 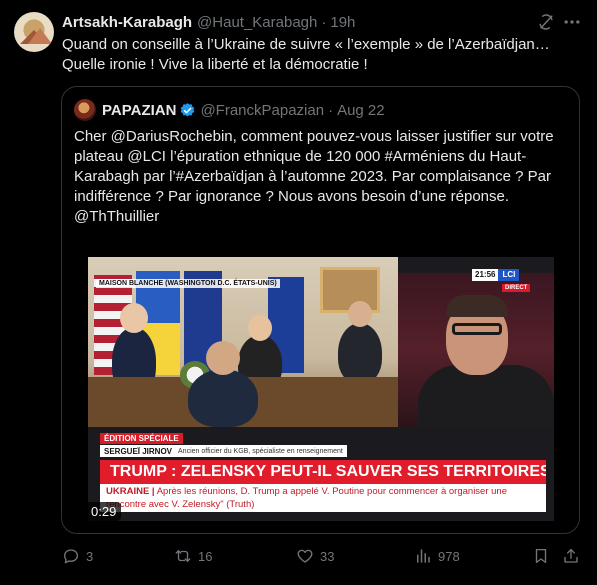 I want to click on views-count: 978, so click(x=449, y=556).